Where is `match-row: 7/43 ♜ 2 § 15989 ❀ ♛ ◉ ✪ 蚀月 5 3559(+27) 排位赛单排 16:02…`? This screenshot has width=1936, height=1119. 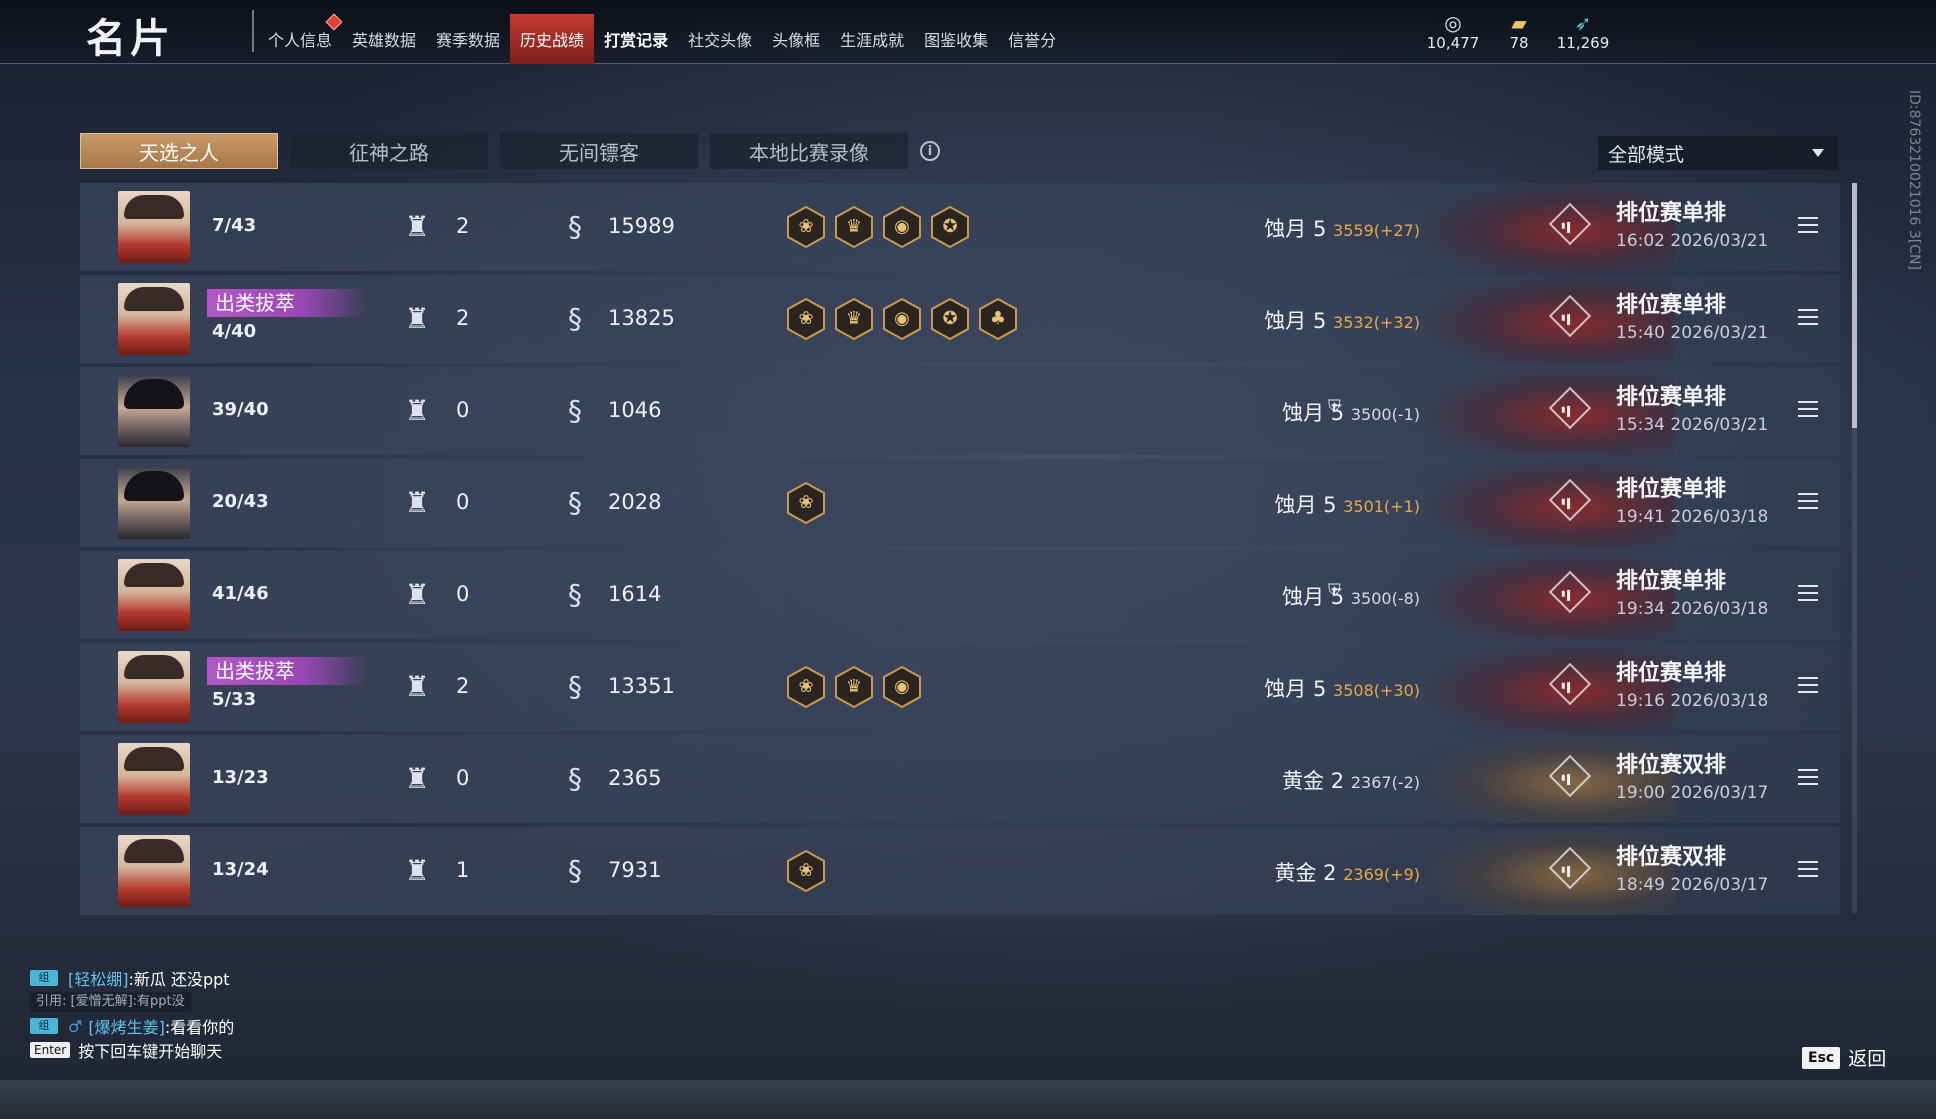 match-row: 7/43 ♜ 2 § 15989 ❀ ♛ ◉ ✪ 蚀月 5 3559(+27) 排位赛单排 16:02… is located at coordinates (960, 227).